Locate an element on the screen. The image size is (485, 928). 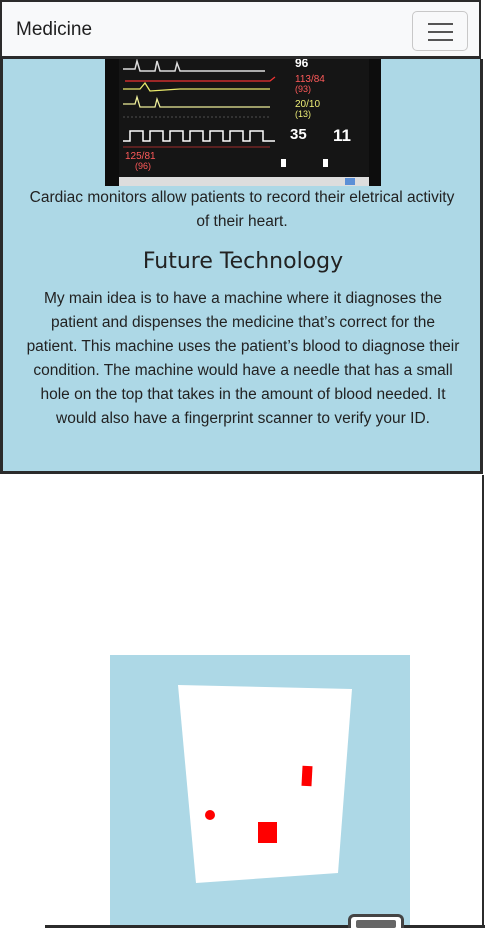
reading-etco2: 35 is located at coordinates (298, 134).